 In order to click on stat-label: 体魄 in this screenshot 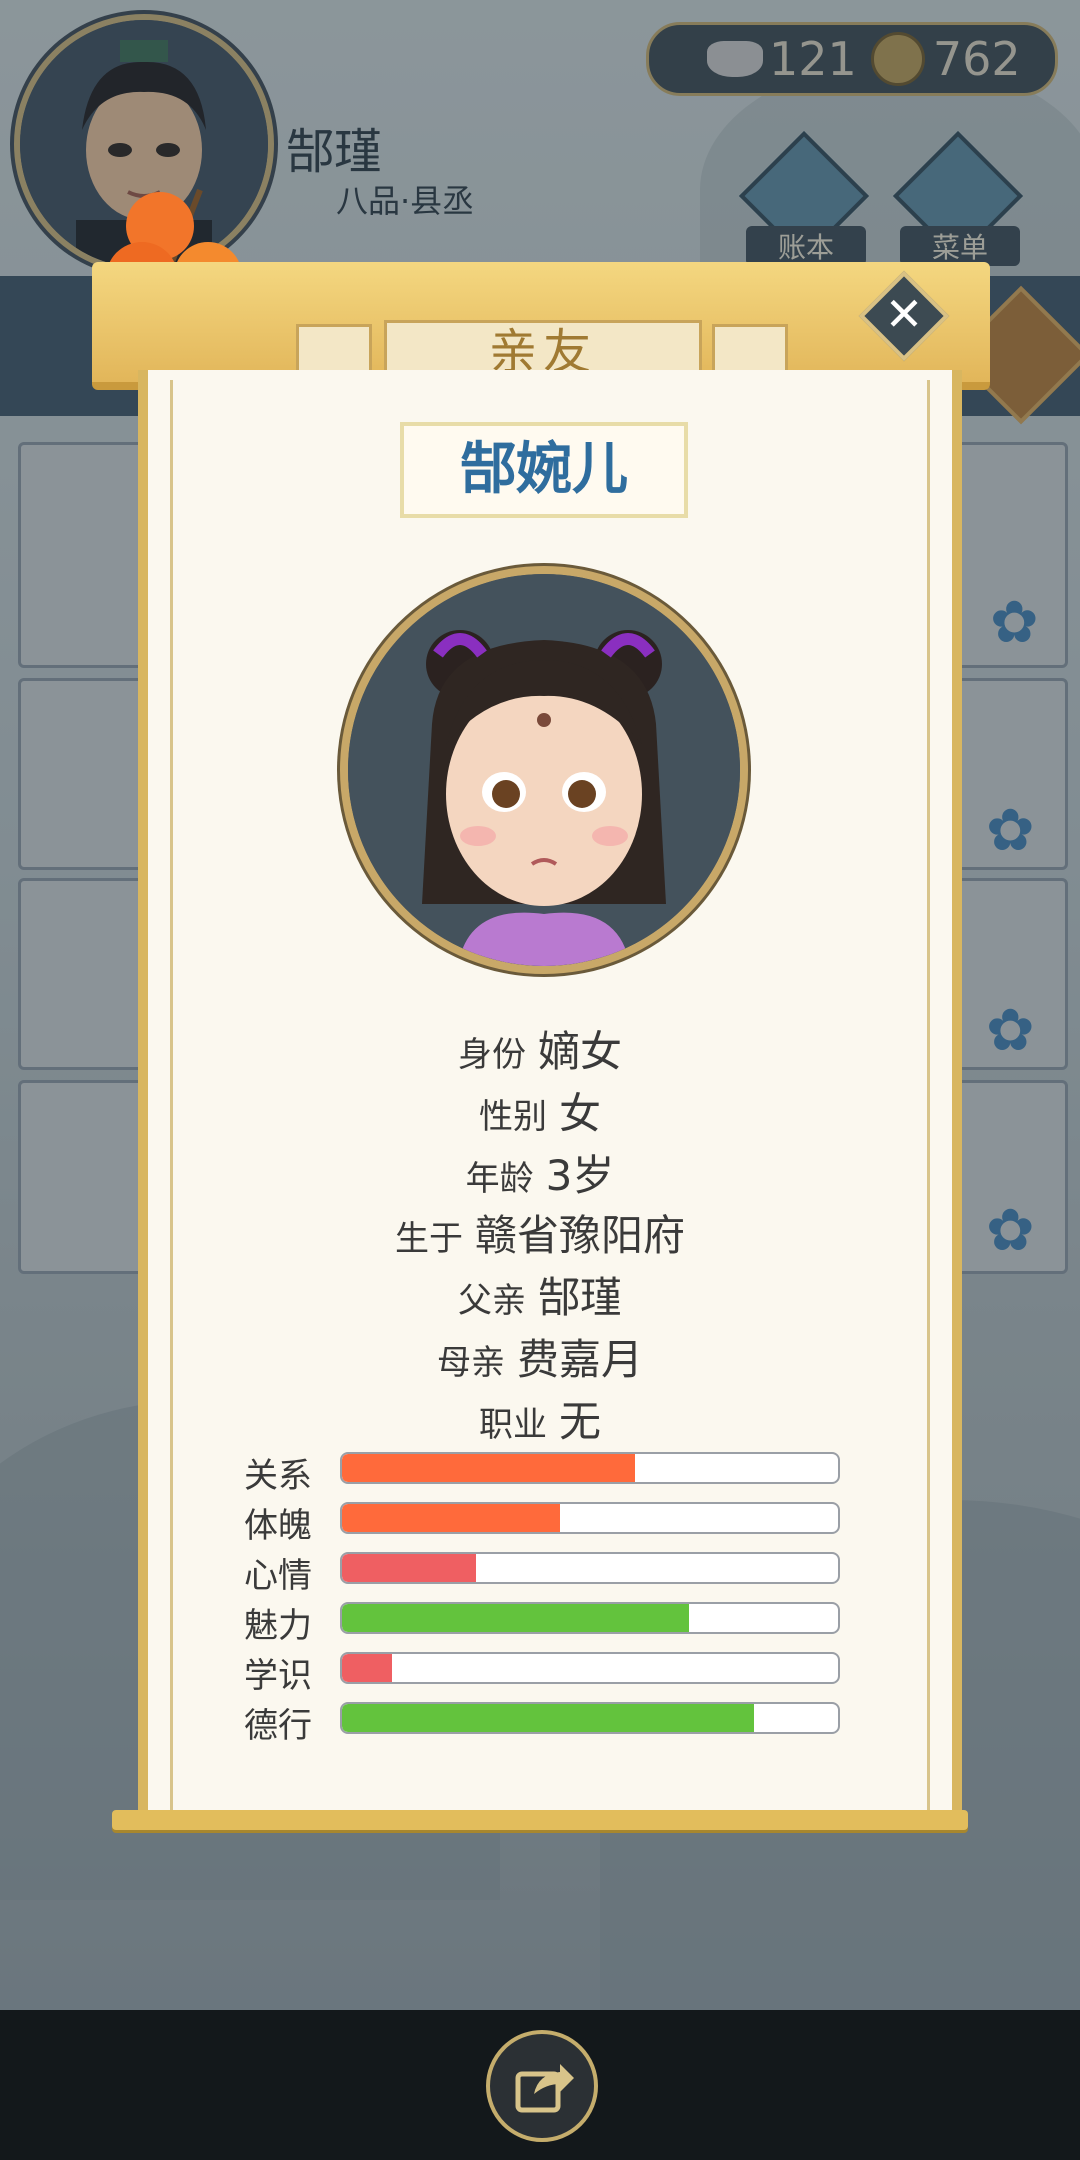, I will do `click(278, 1526)`.